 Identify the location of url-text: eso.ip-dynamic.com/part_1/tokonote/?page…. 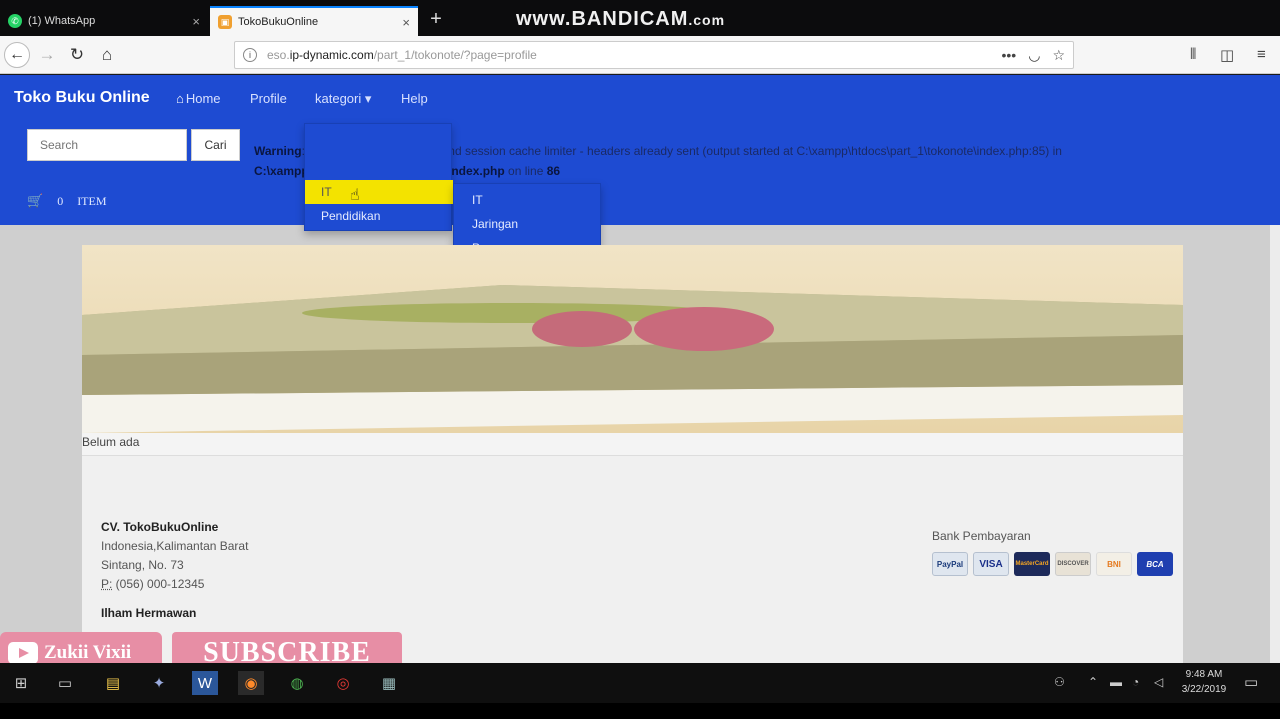
(628, 55).